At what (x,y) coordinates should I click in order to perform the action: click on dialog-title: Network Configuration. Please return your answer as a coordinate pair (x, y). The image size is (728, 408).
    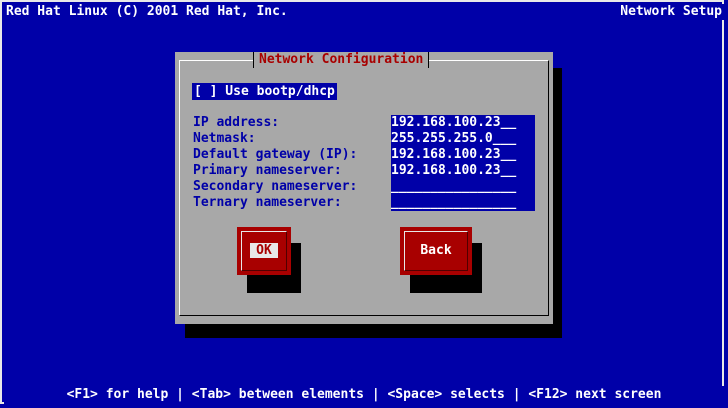
    Looking at the image, I should click on (341, 60).